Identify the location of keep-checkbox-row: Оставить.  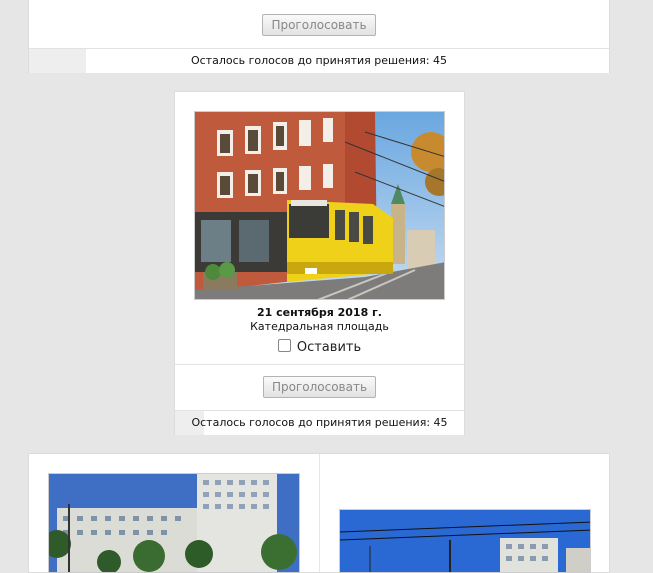
(319, 347).